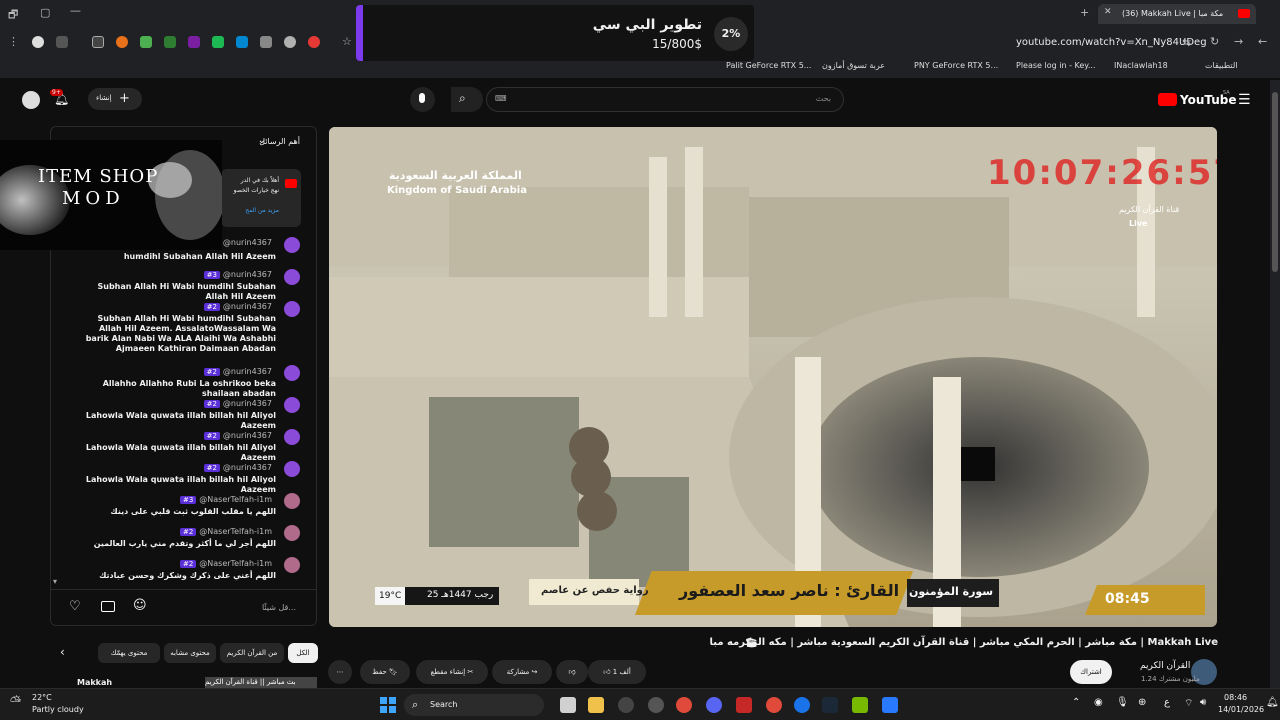 The width and height of the screenshot is (1280, 720). I want to click on chip-similar: محتوى مشابه, so click(190, 653).